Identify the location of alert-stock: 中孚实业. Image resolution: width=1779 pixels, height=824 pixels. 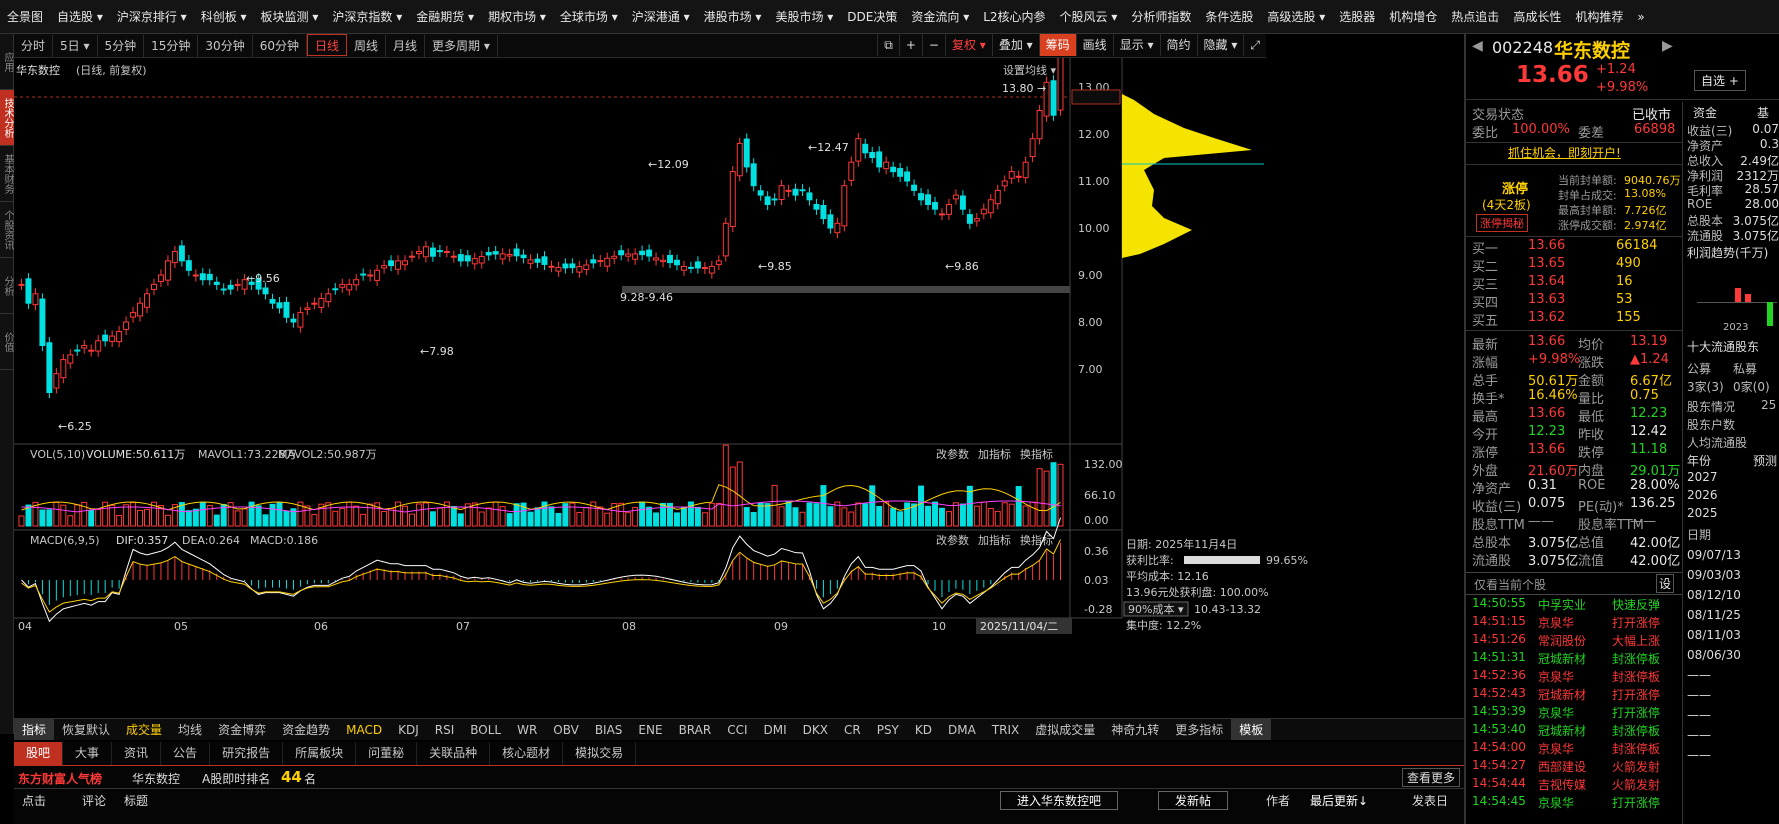
(1562, 604).